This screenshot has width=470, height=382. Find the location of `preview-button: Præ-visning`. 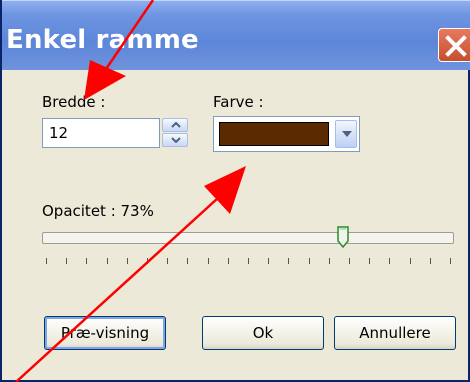

preview-button: Præ-visning is located at coordinates (105, 333).